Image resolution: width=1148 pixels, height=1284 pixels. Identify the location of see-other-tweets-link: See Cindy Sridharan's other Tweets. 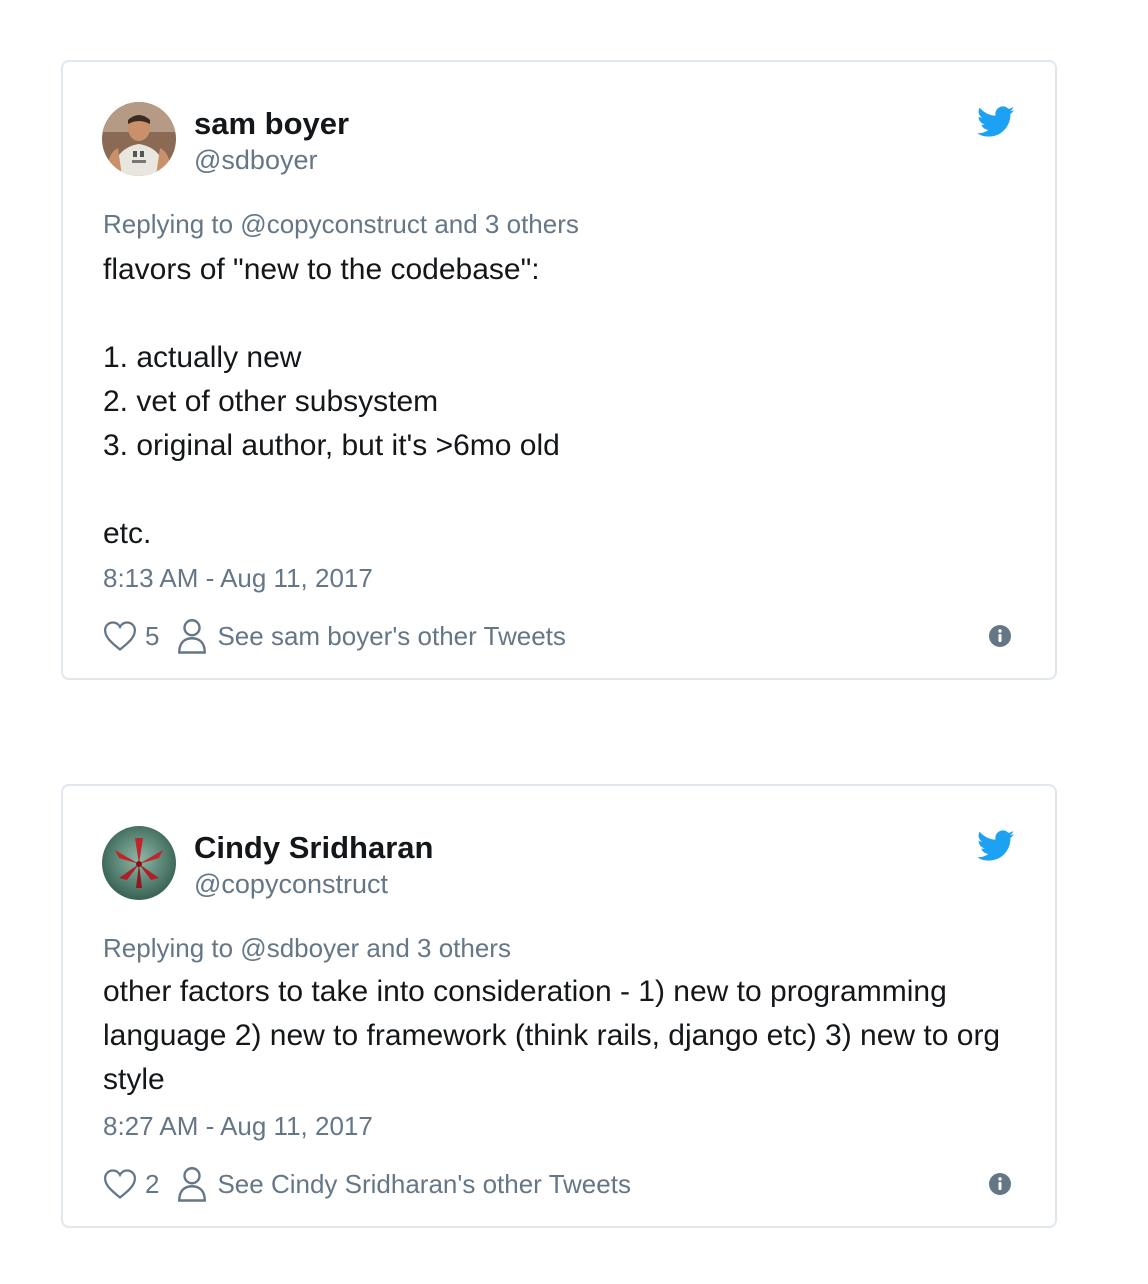
(404, 1184).